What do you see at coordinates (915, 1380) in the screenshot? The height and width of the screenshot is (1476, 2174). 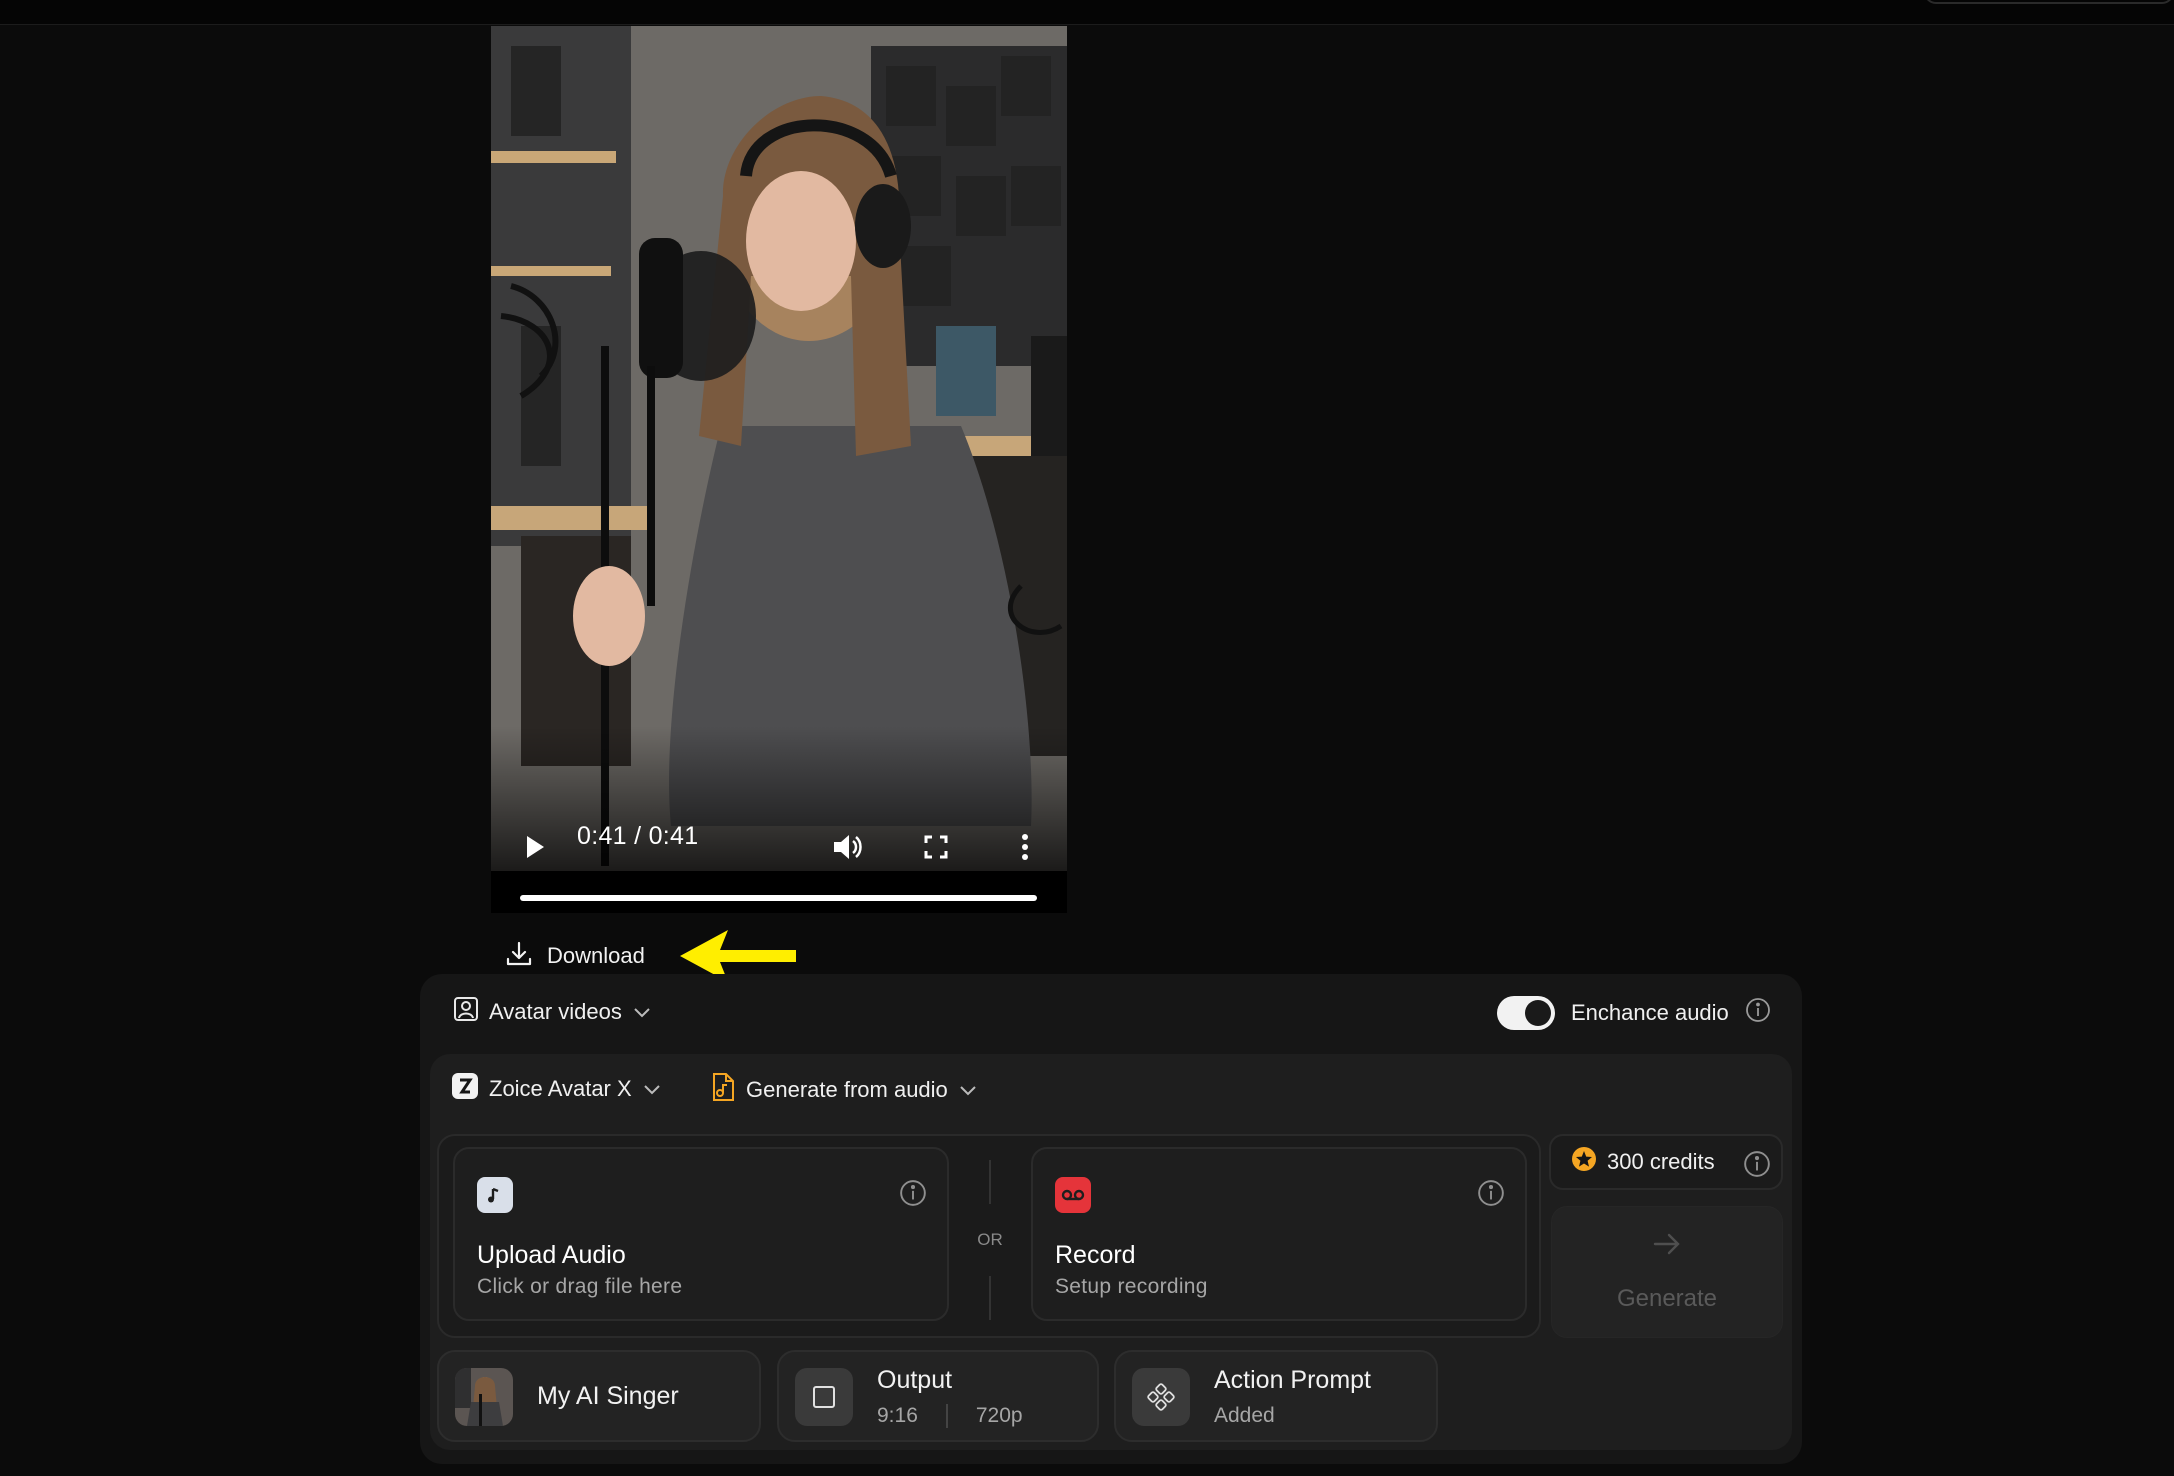 I see `output-chip-title: Output` at bounding box center [915, 1380].